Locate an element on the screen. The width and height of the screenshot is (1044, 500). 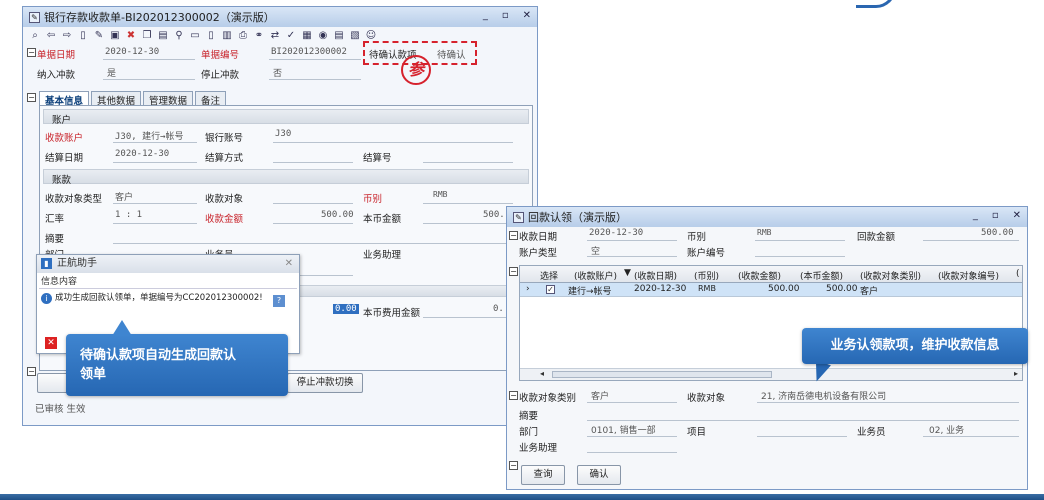
search-icon: ⌕ is located at coordinates (35, 35).